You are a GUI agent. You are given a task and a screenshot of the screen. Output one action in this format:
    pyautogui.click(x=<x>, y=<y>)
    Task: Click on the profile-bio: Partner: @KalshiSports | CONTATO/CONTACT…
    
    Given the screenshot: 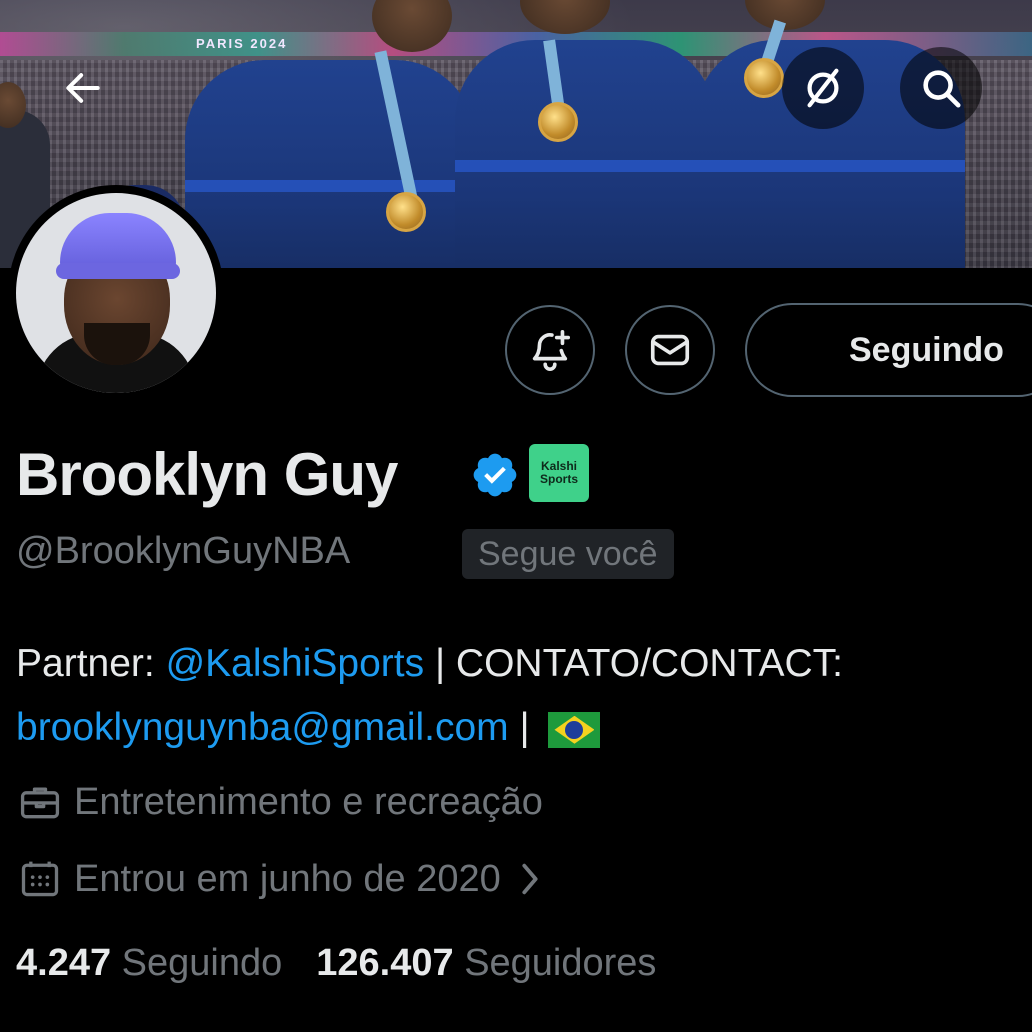 What is the action you would take?
    pyautogui.click(x=521, y=696)
    